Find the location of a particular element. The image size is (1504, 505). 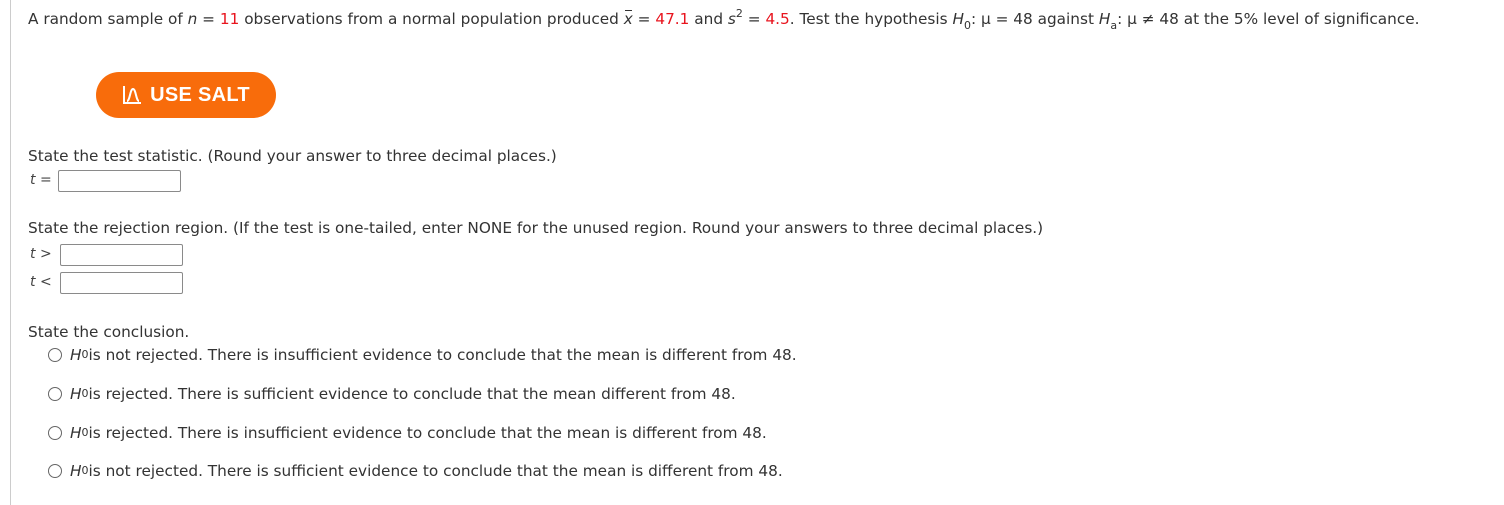

problem-text: A random sample of is located at coordinates (108, 19).